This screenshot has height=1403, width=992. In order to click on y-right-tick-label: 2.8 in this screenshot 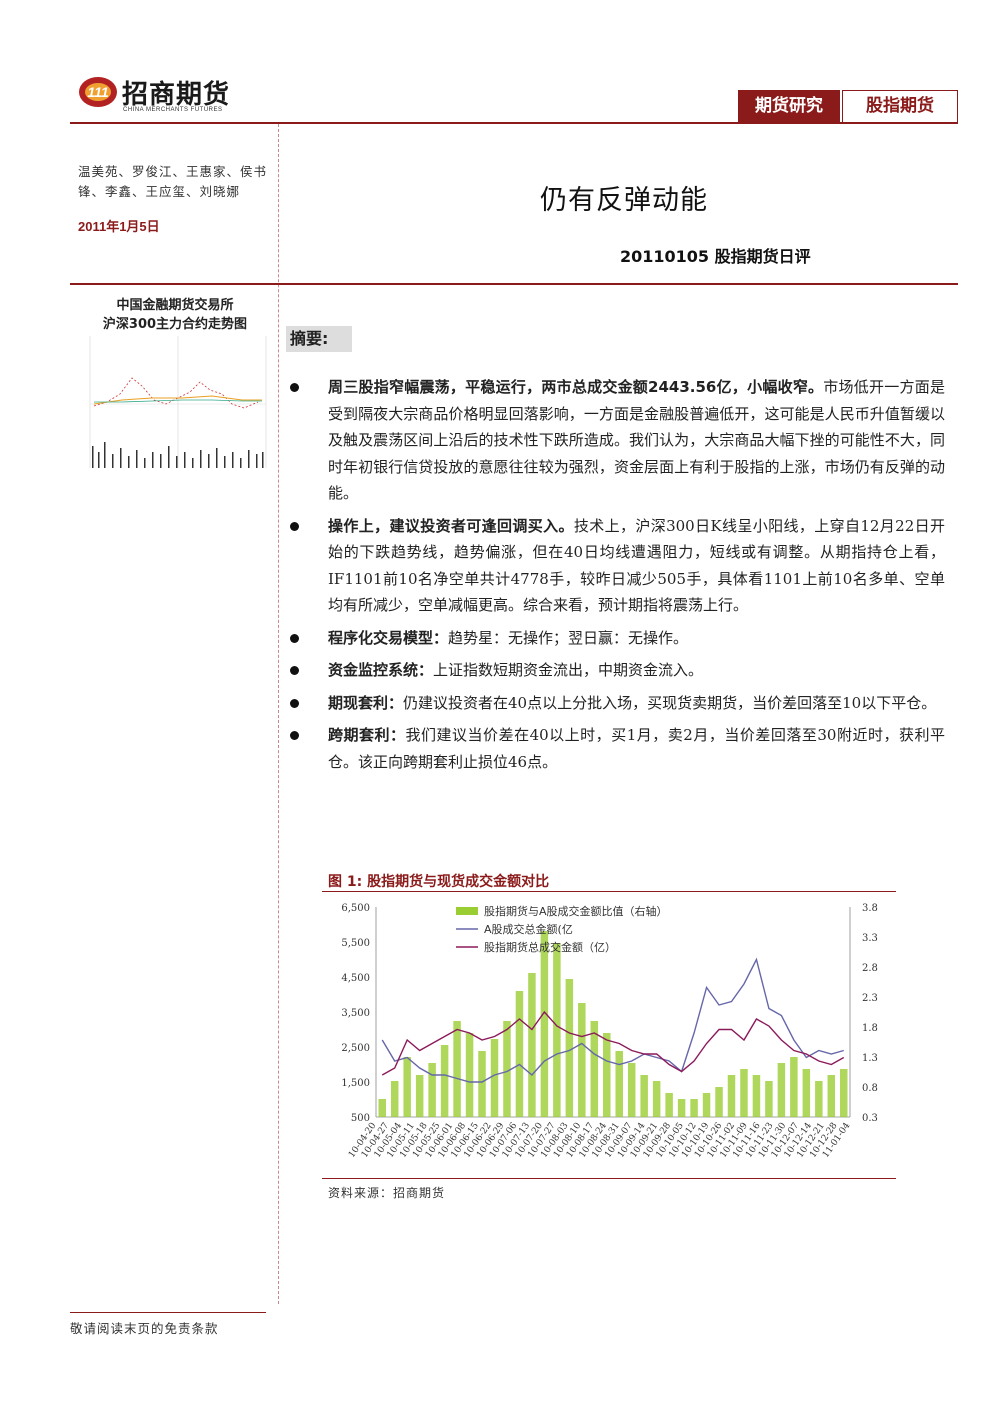, I will do `click(870, 968)`.